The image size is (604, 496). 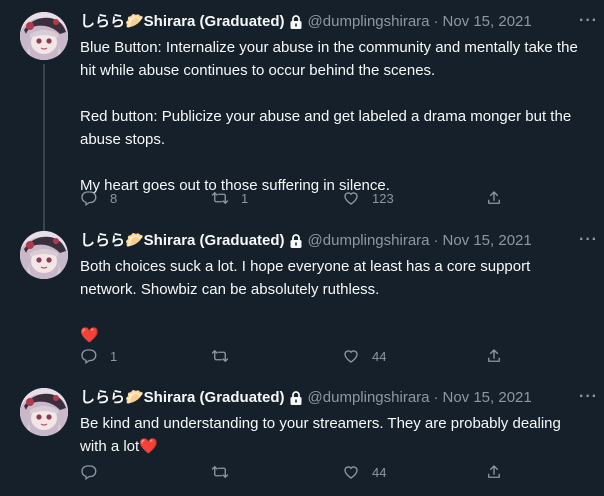 I want to click on heart-emoji: ❤️, so click(x=89, y=335).